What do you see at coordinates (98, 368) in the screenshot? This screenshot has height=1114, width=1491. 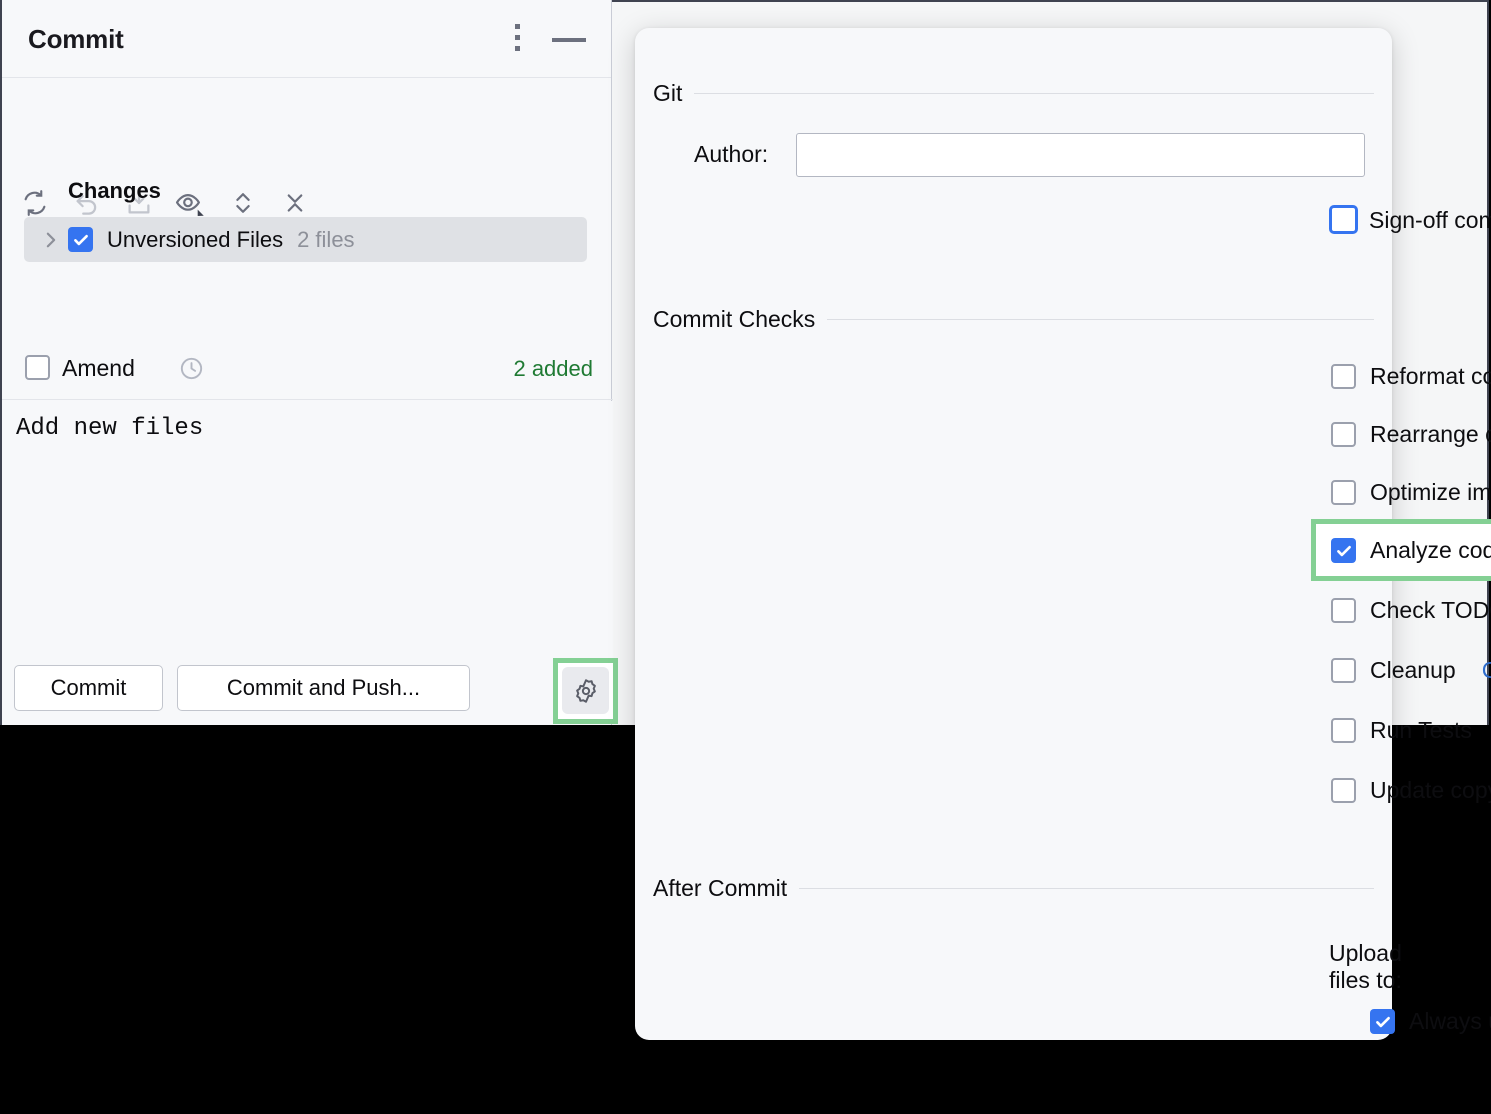 I see `amend-label: Amend` at bounding box center [98, 368].